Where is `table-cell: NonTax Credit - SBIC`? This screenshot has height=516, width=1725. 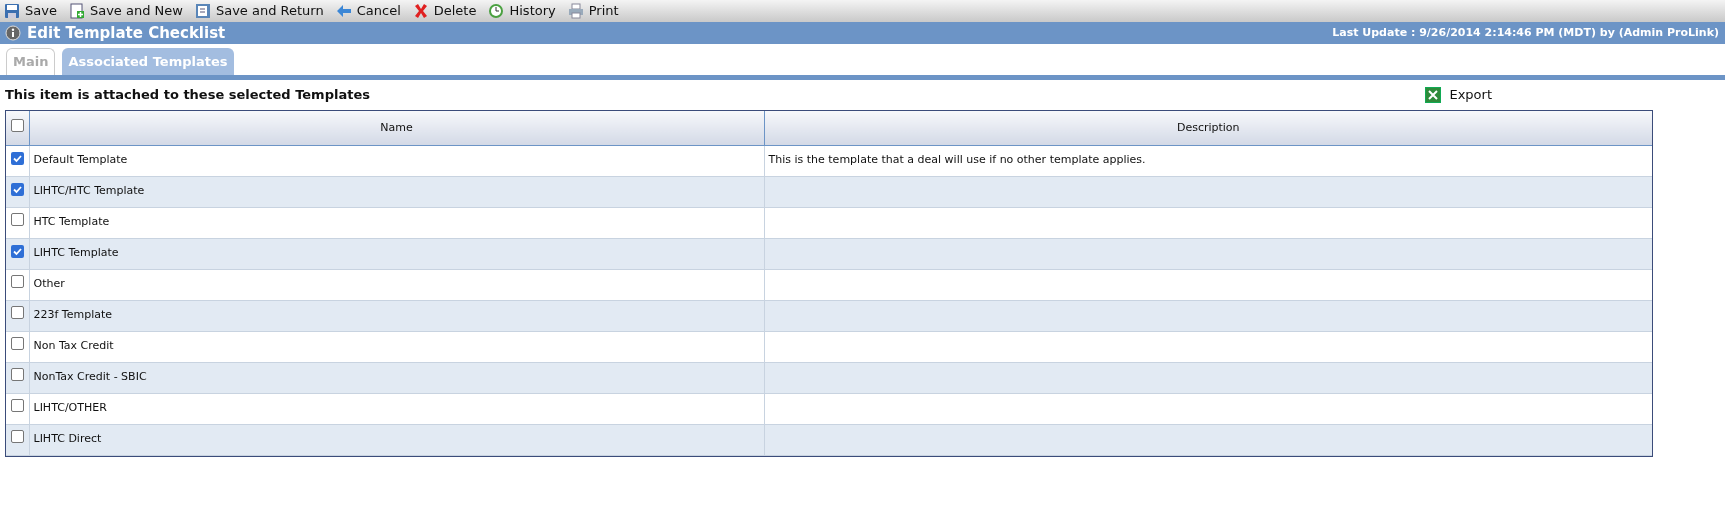 table-cell: NonTax Credit - SBIC is located at coordinates (90, 377).